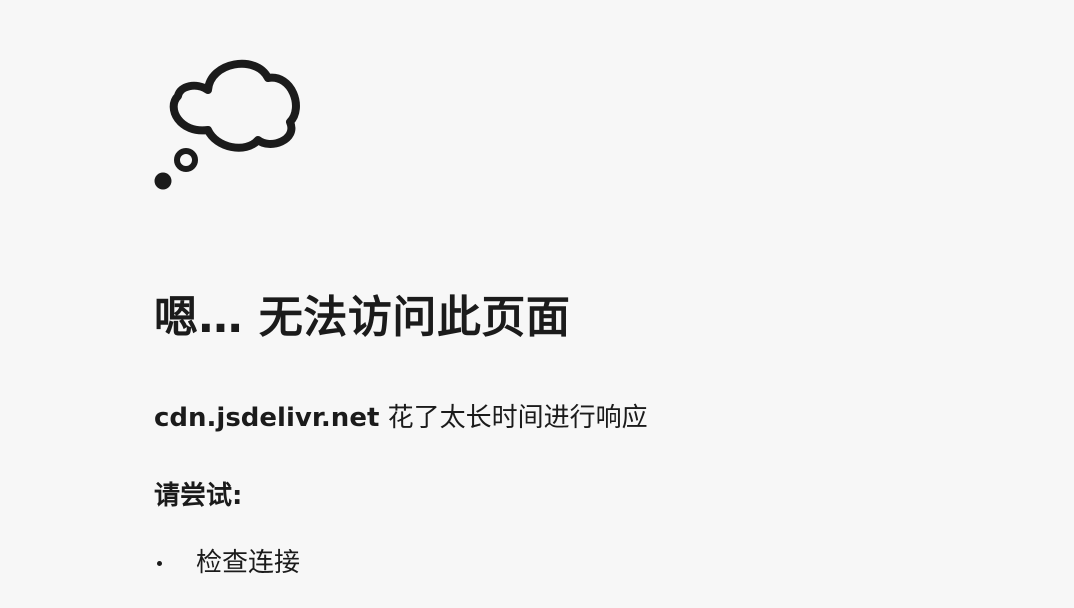 Image resolution: width=1074 pixels, height=608 pixels. I want to click on bullet-icon, so click(159, 563).